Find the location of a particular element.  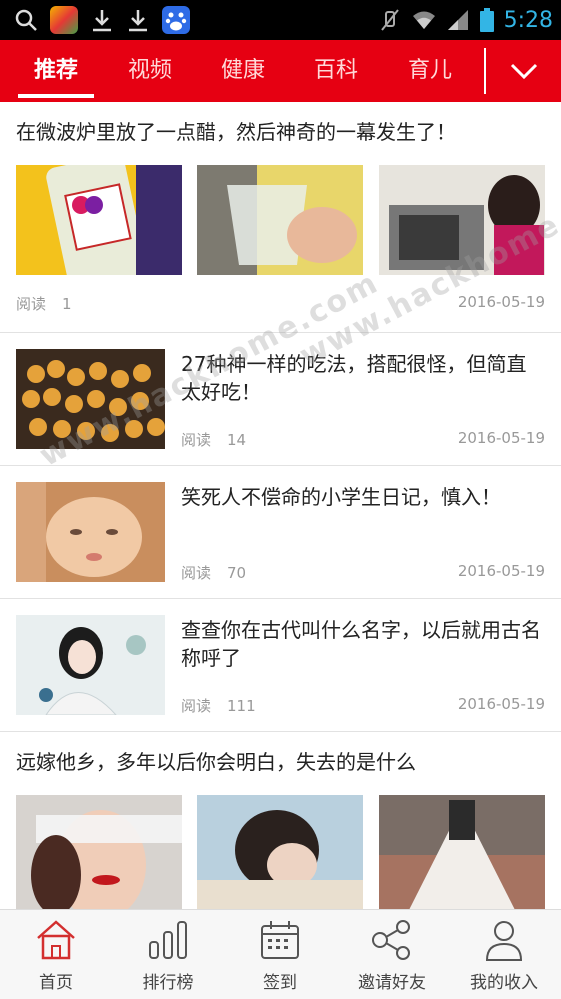

home-icon is located at coordinates (56, 940).